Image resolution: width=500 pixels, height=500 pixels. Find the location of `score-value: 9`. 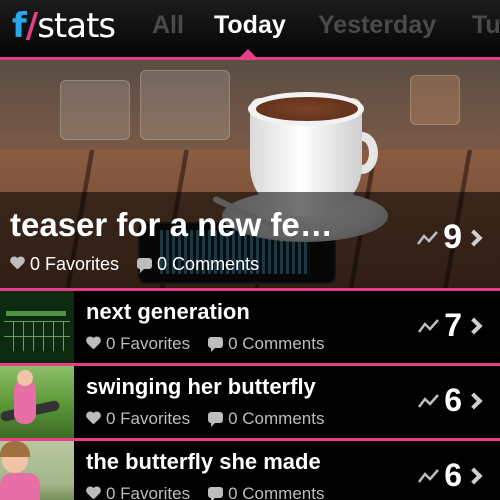

score-value: 9 is located at coordinates (452, 237).